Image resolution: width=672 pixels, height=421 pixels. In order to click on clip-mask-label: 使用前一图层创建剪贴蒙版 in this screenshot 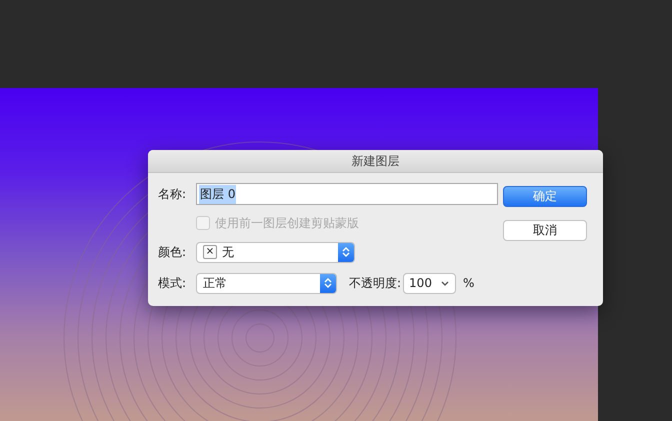, I will do `click(287, 223)`.